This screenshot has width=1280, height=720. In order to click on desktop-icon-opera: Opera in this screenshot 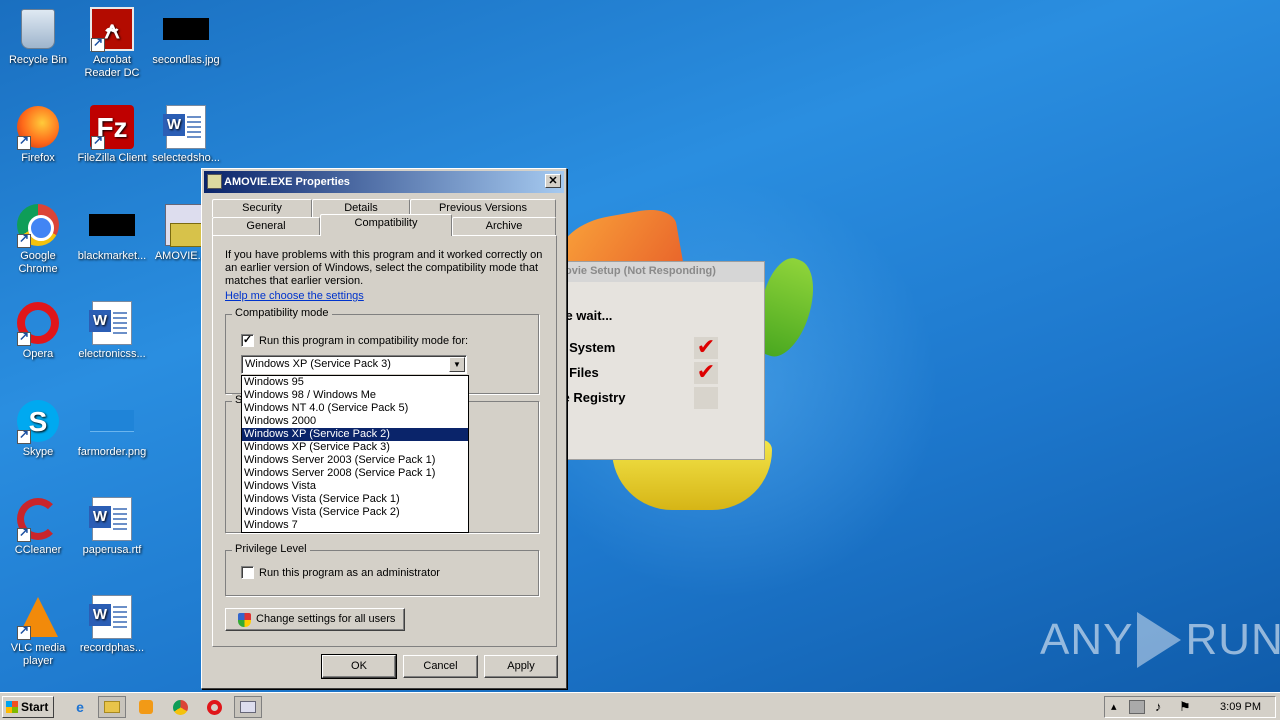, I will do `click(38, 330)`.